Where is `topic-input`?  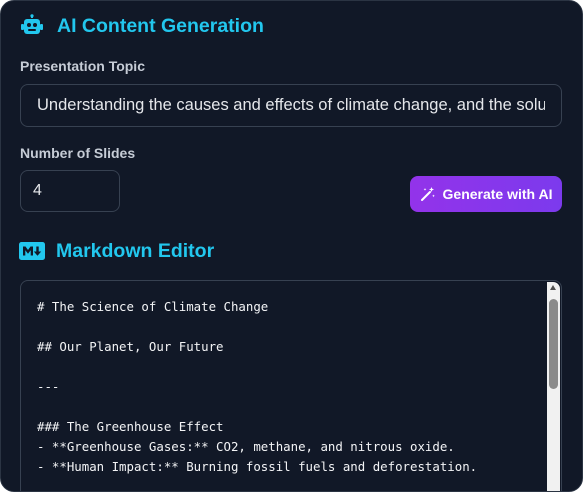
topic-input is located at coordinates (291, 105).